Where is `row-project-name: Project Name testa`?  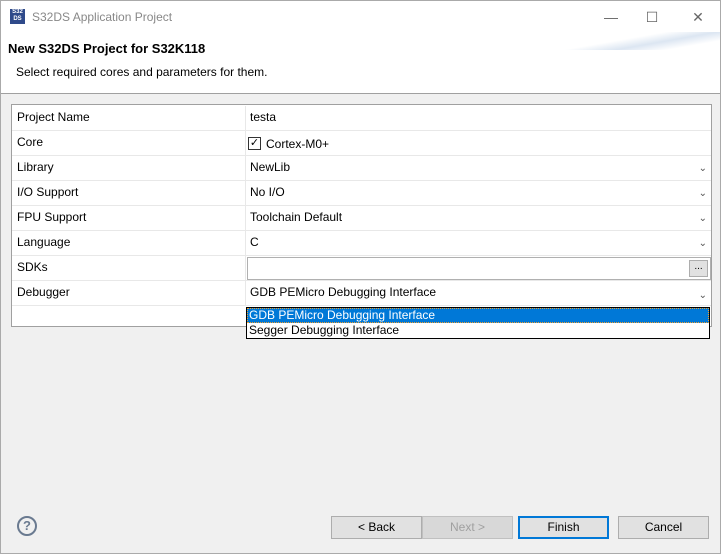 row-project-name: Project Name testa is located at coordinates (361, 118).